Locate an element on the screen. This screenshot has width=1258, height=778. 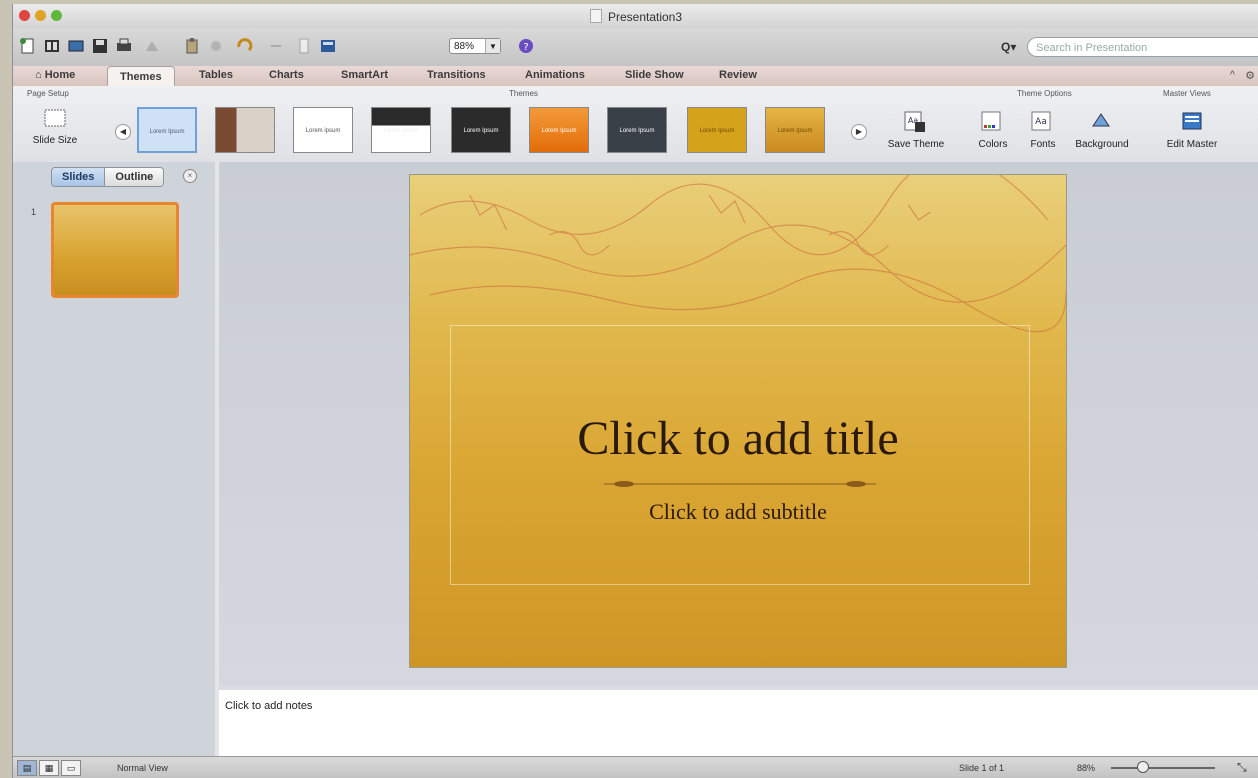
ribbon-options-icon: ⚙ is located at coordinates (1250, 75).